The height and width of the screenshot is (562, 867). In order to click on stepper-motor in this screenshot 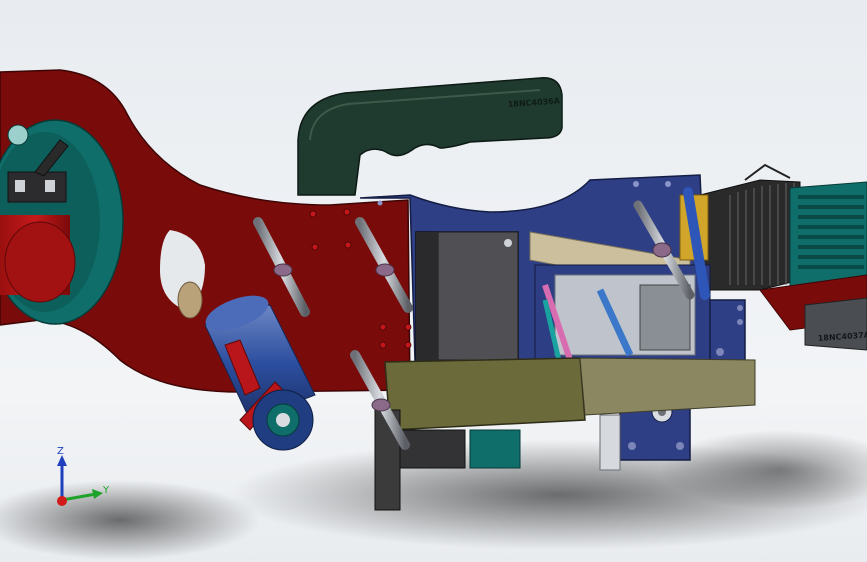, I will do `click(467, 297)`.